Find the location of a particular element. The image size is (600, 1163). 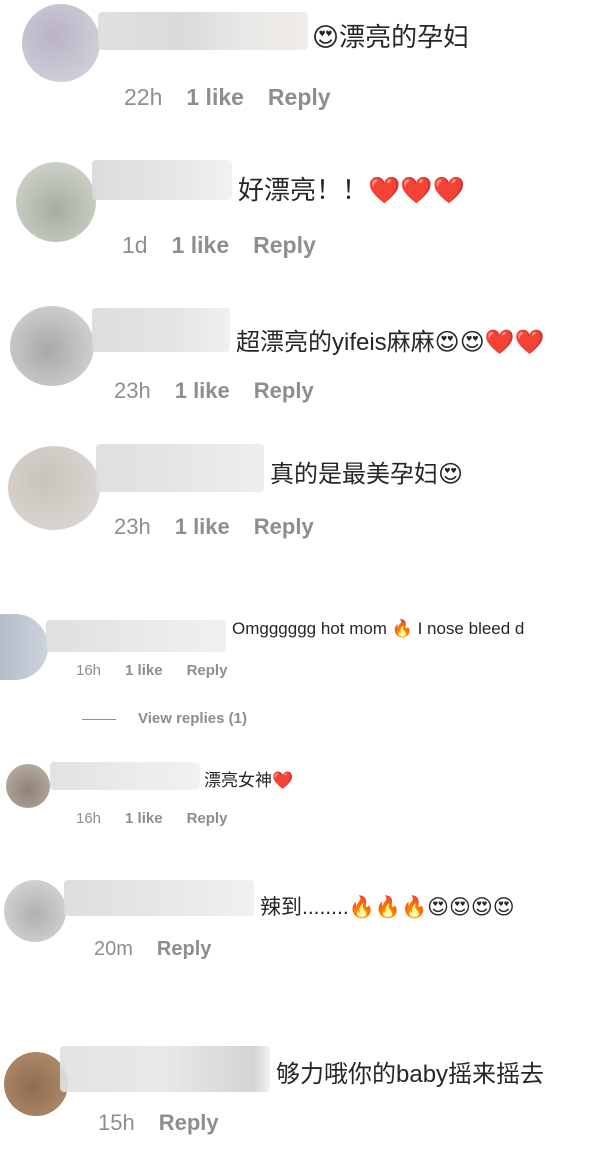

comment-item: 好漂亮！！❤️❤️❤️ 1d 1 like Reply is located at coordinates (300, 220).